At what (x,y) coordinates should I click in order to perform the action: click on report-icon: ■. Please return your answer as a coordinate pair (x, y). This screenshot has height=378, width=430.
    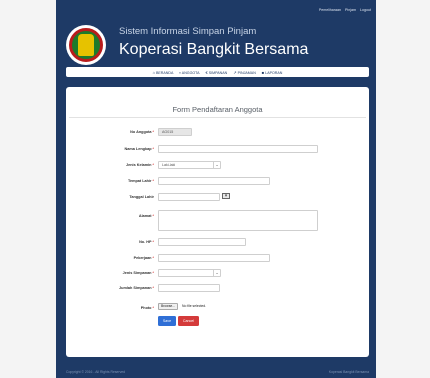
    Looking at the image, I should click on (263, 72).